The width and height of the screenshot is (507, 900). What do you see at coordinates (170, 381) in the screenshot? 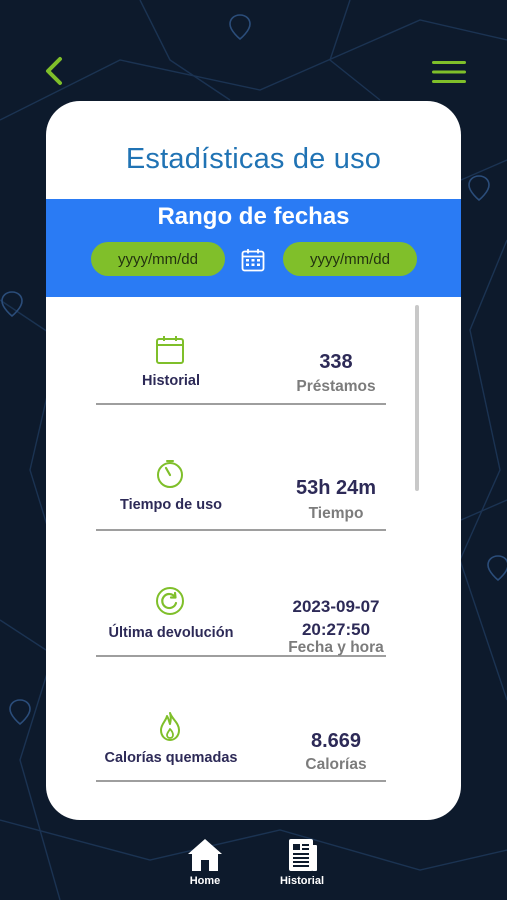
I see `stat-label: Historial` at bounding box center [170, 381].